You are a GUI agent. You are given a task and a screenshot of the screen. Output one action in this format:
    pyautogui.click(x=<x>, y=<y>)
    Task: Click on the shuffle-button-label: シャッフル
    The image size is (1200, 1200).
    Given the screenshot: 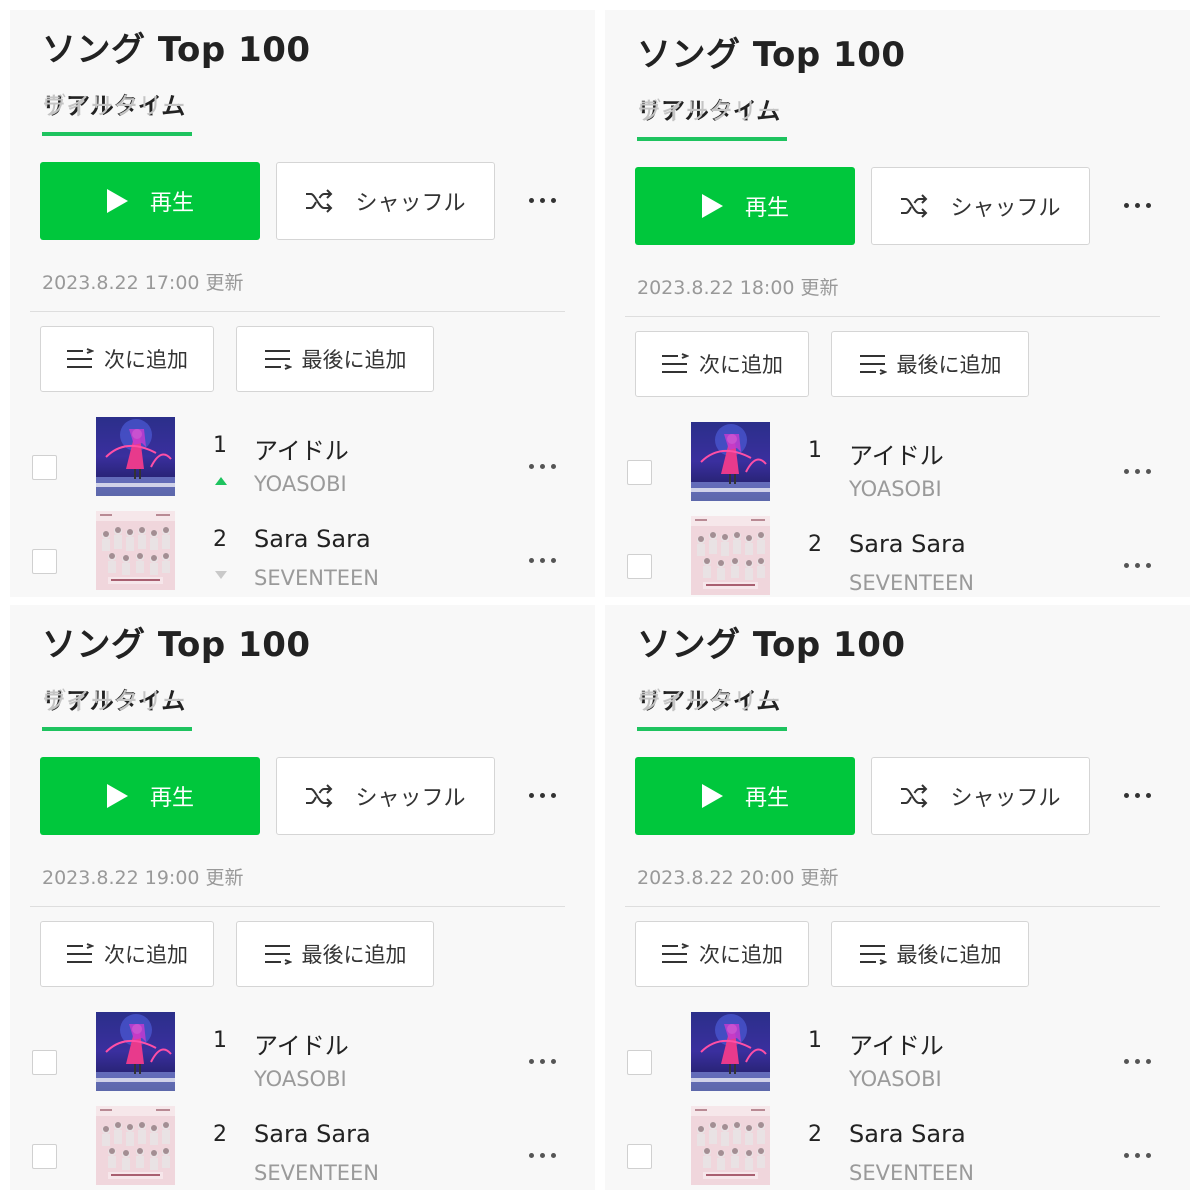 What is the action you would take?
    pyautogui.click(x=1005, y=798)
    